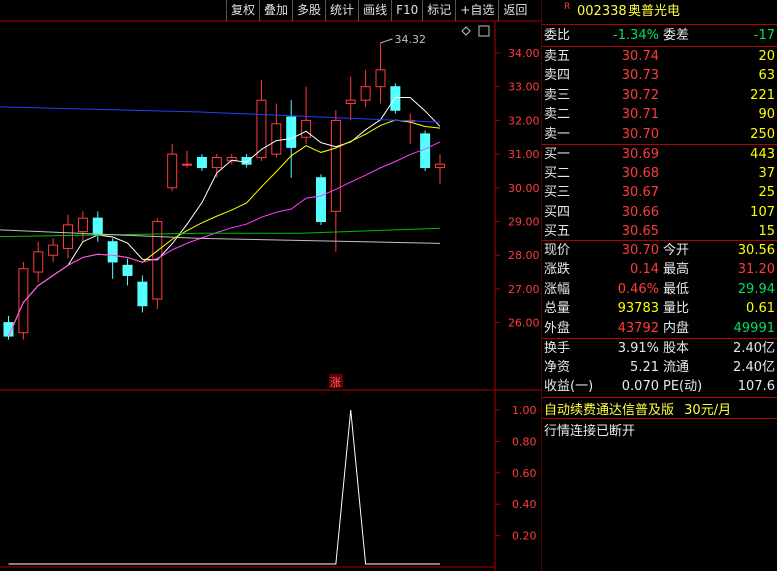 The image size is (777, 571). I want to click on multi-stock-button: 多股, so click(308, 10).